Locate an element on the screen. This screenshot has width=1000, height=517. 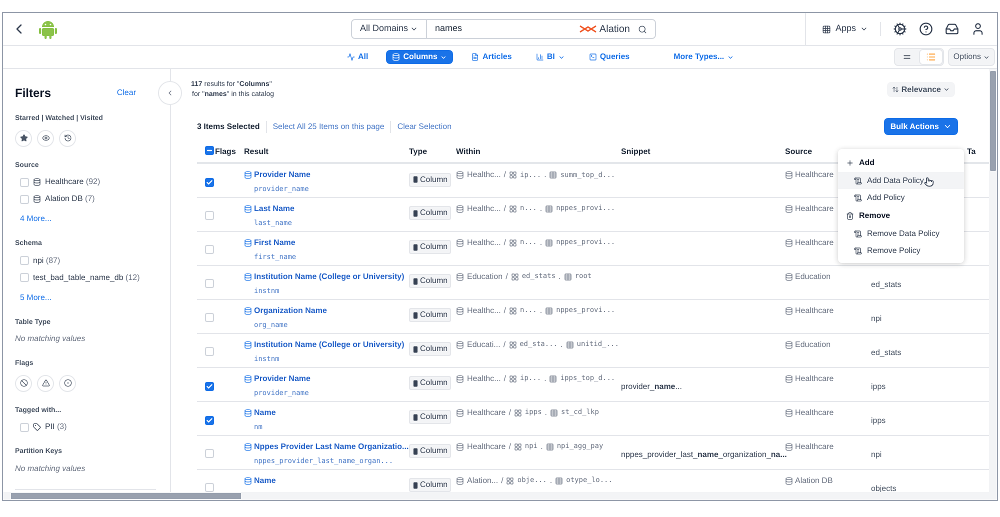
search-icon is located at coordinates (642, 29).